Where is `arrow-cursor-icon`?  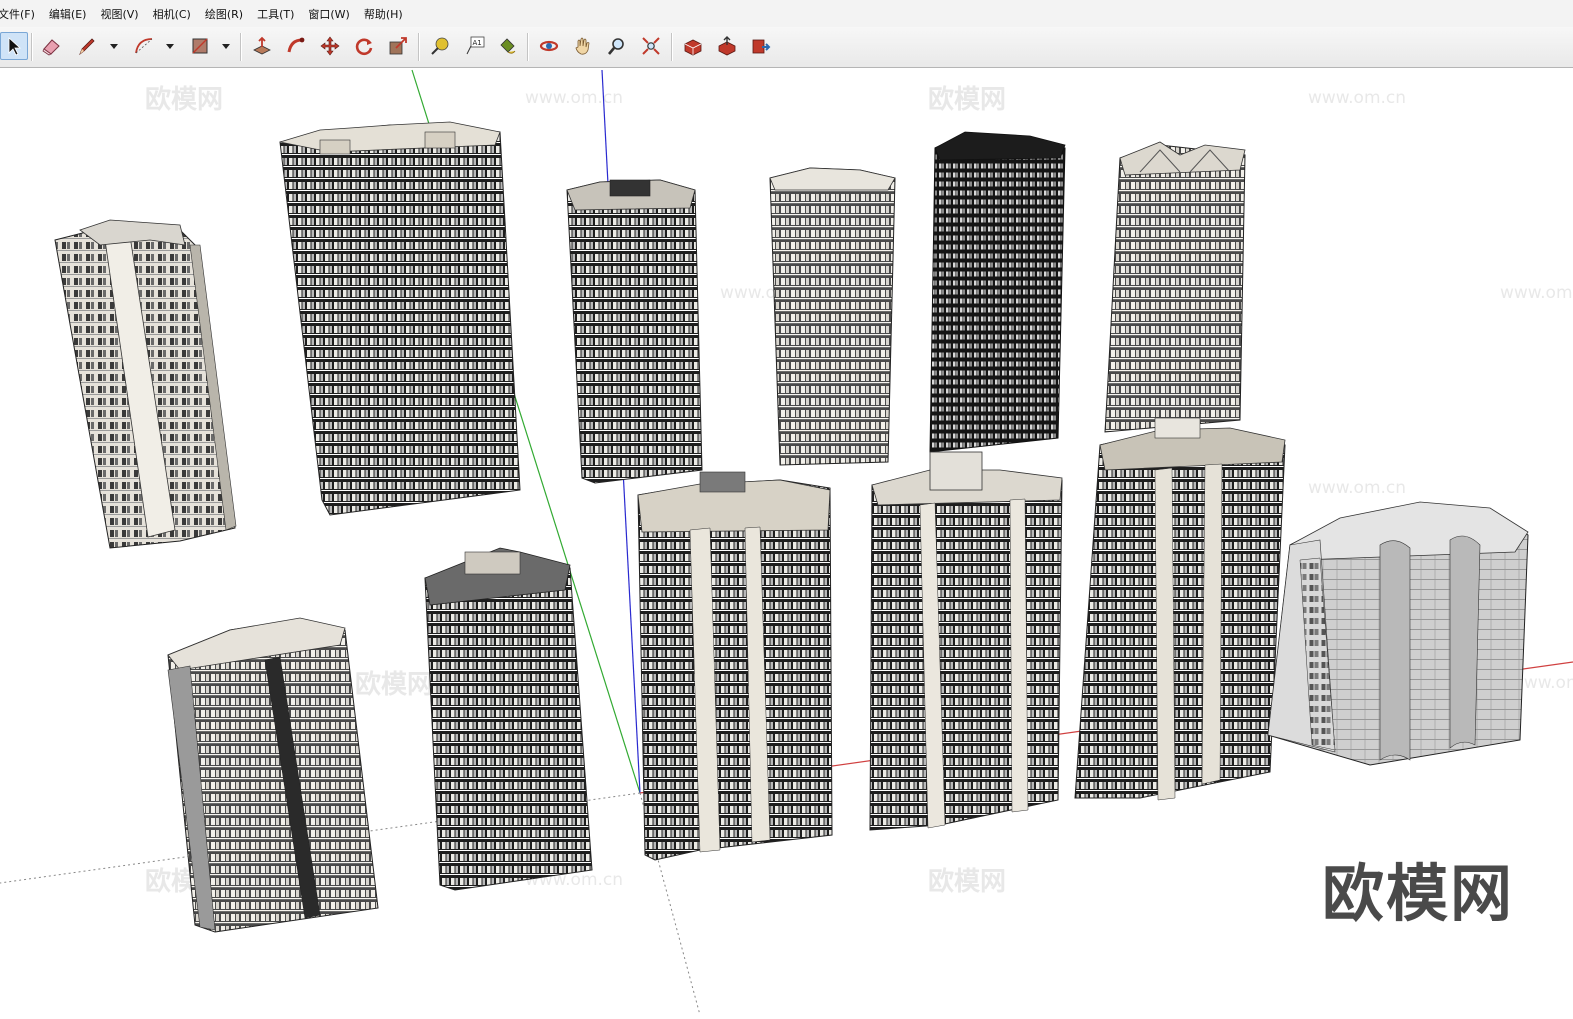
arrow-cursor-icon is located at coordinates (15, 46).